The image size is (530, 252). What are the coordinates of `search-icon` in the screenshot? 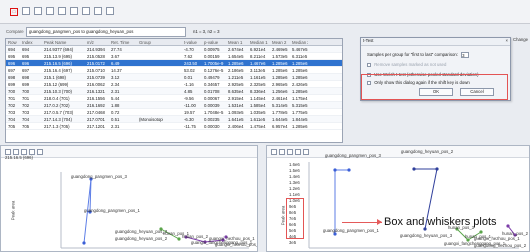 It's located at (98, 11).